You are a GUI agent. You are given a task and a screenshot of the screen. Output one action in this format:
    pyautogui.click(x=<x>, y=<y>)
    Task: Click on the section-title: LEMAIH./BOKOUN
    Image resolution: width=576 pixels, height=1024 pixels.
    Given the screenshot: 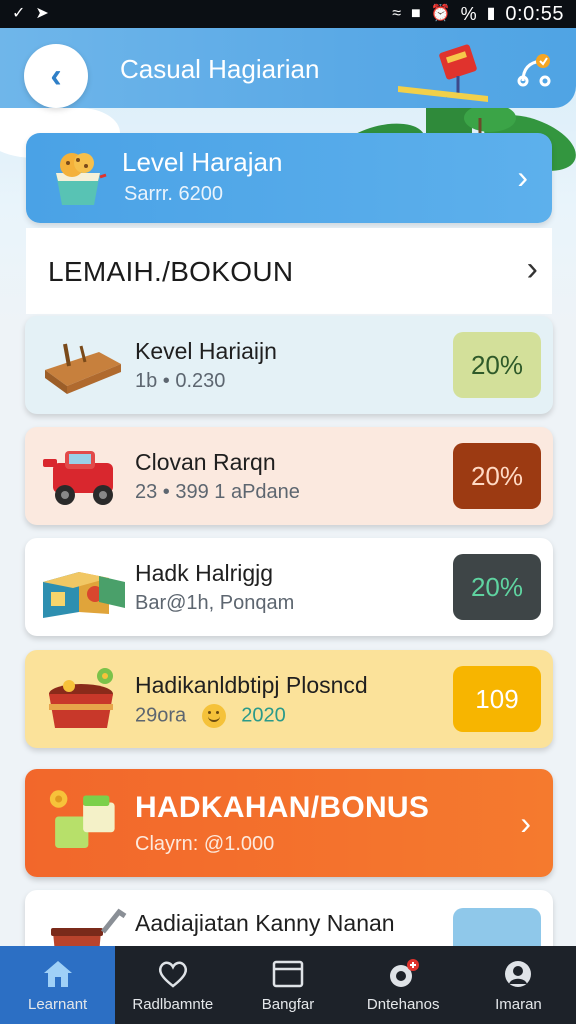 What is the action you would take?
    pyautogui.click(x=171, y=271)
    